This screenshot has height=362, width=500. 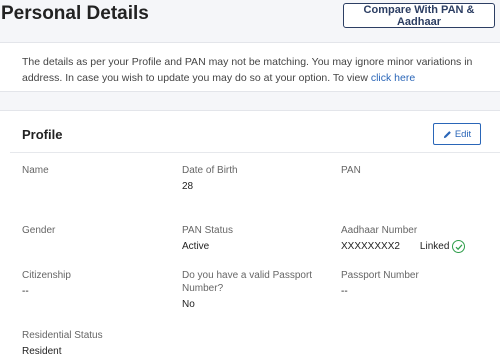 What do you see at coordinates (419, 15) in the screenshot?
I see `compare-pan-aadhaar-button: Compare With PAN & Aadhaar` at bounding box center [419, 15].